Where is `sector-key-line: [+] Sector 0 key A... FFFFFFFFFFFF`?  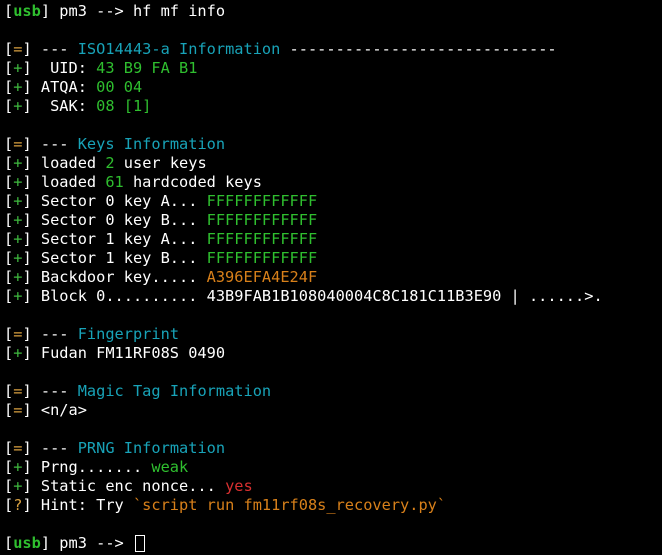
sector-key-line: [+] Sector 0 key A... FFFFFFFFFFFF is located at coordinates (161, 201).